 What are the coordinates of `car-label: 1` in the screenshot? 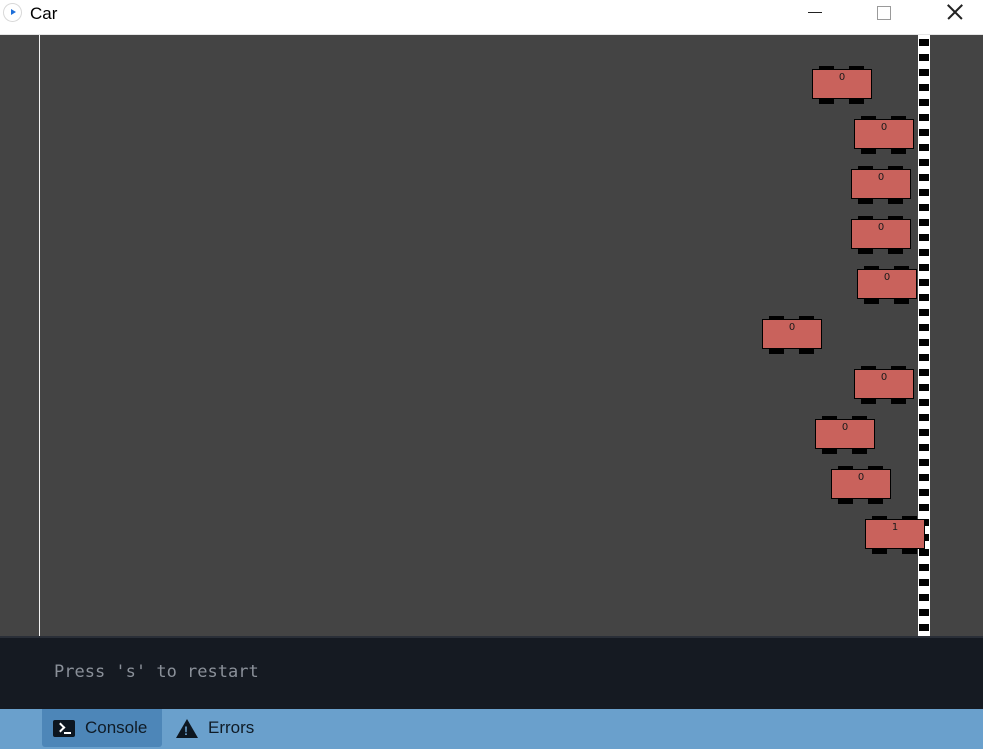 It's located at (895, 527).